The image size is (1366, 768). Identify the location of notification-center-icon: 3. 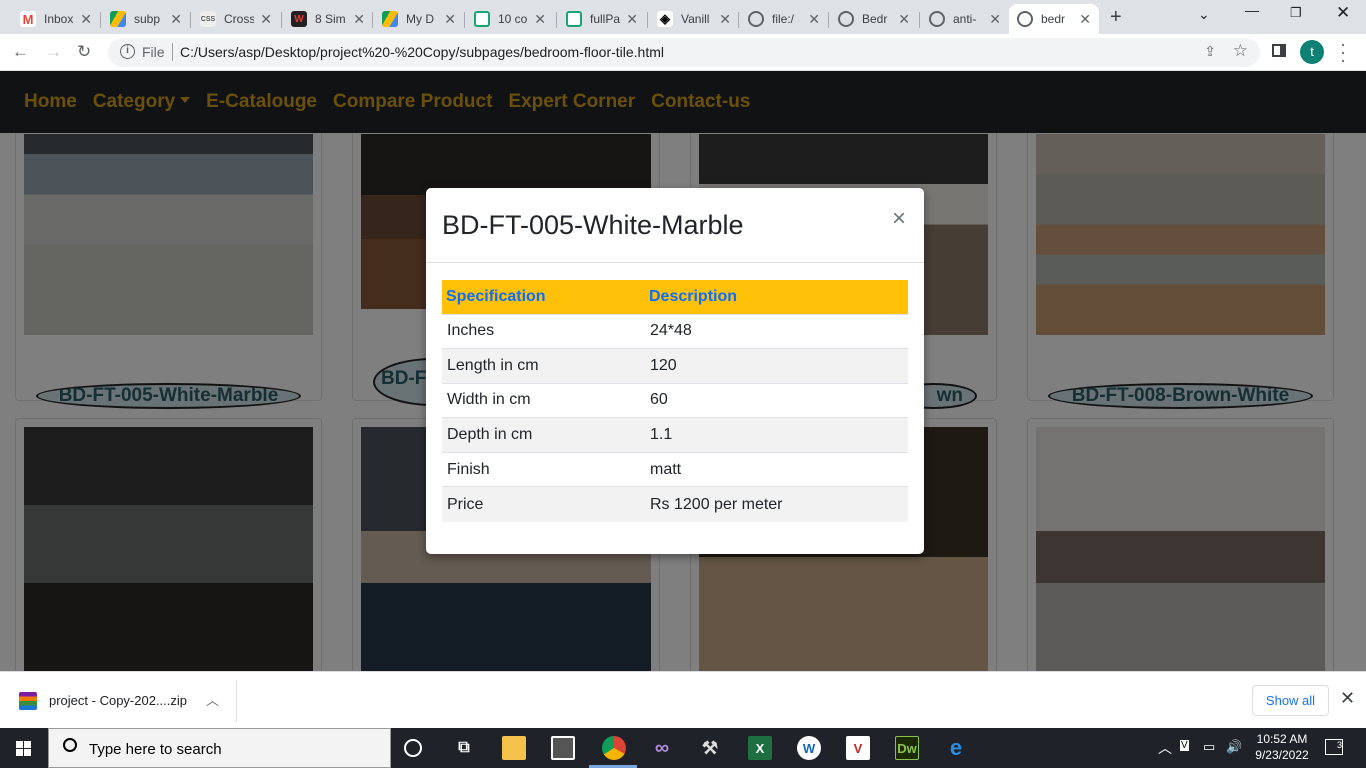
(1334, 747).